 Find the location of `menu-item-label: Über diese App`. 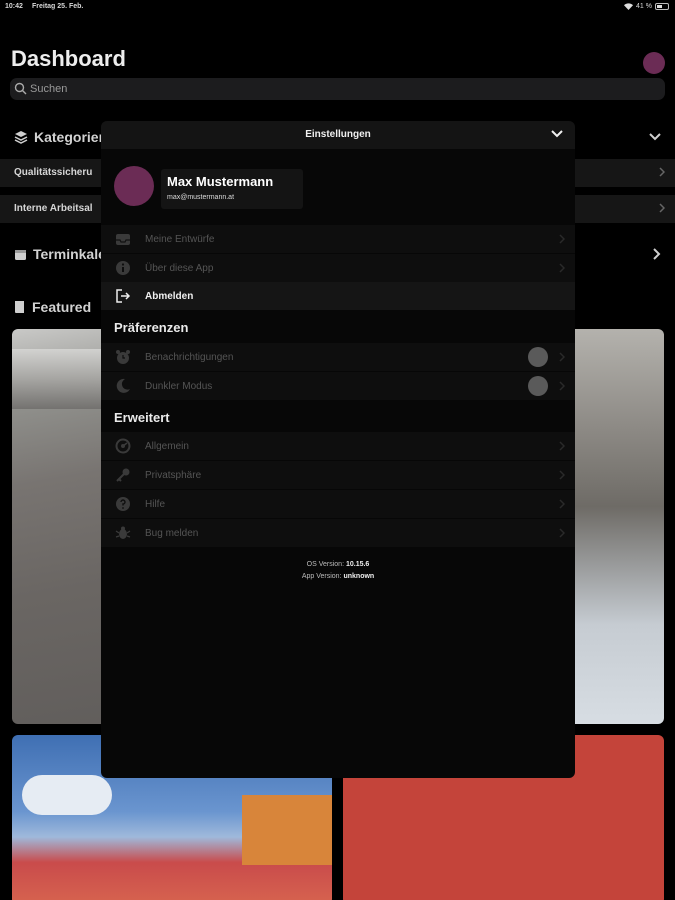

menu-item-label: Über diese App is located at coordinates (179, 268).